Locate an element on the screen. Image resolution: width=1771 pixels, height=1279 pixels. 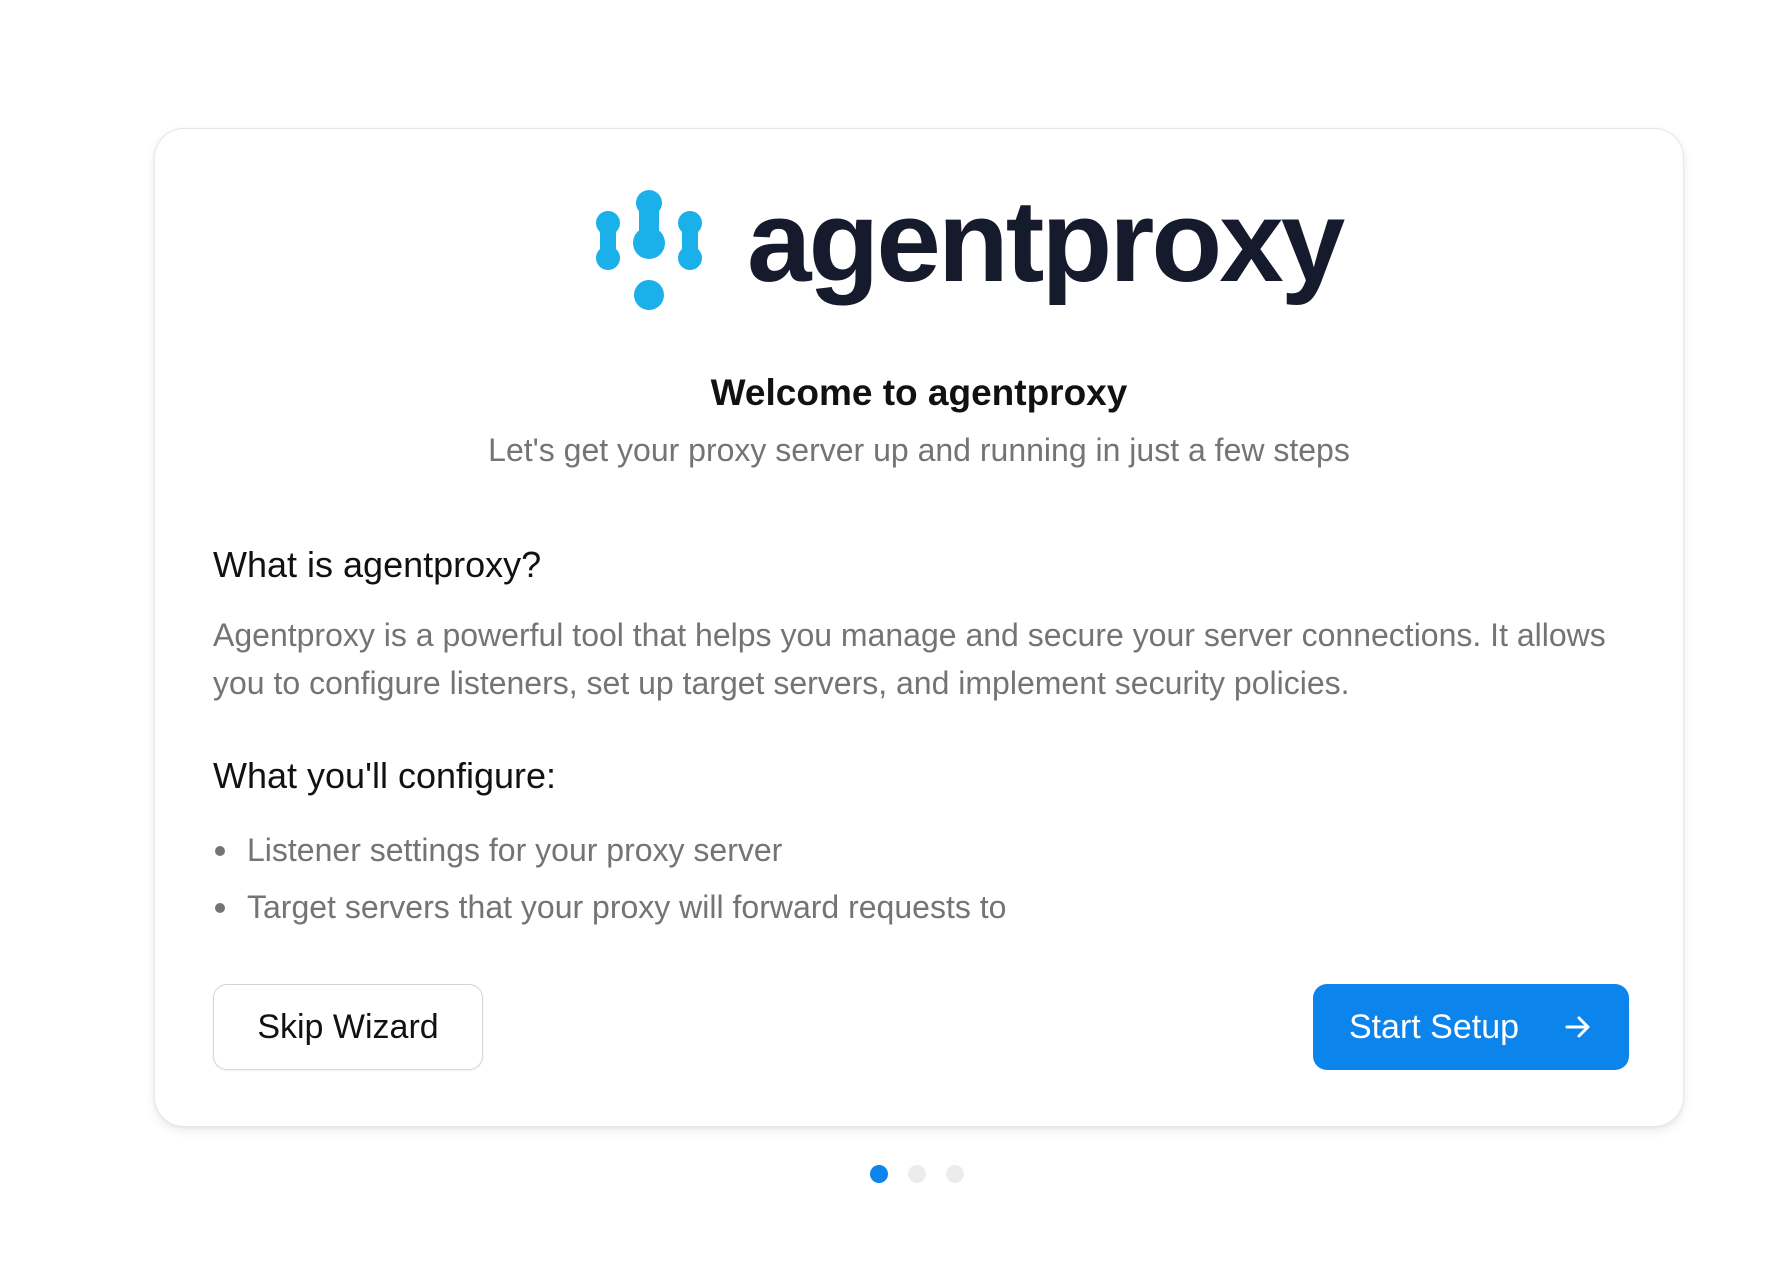
about-heading: What is agentproxy? is located at coordinates (377, 564).